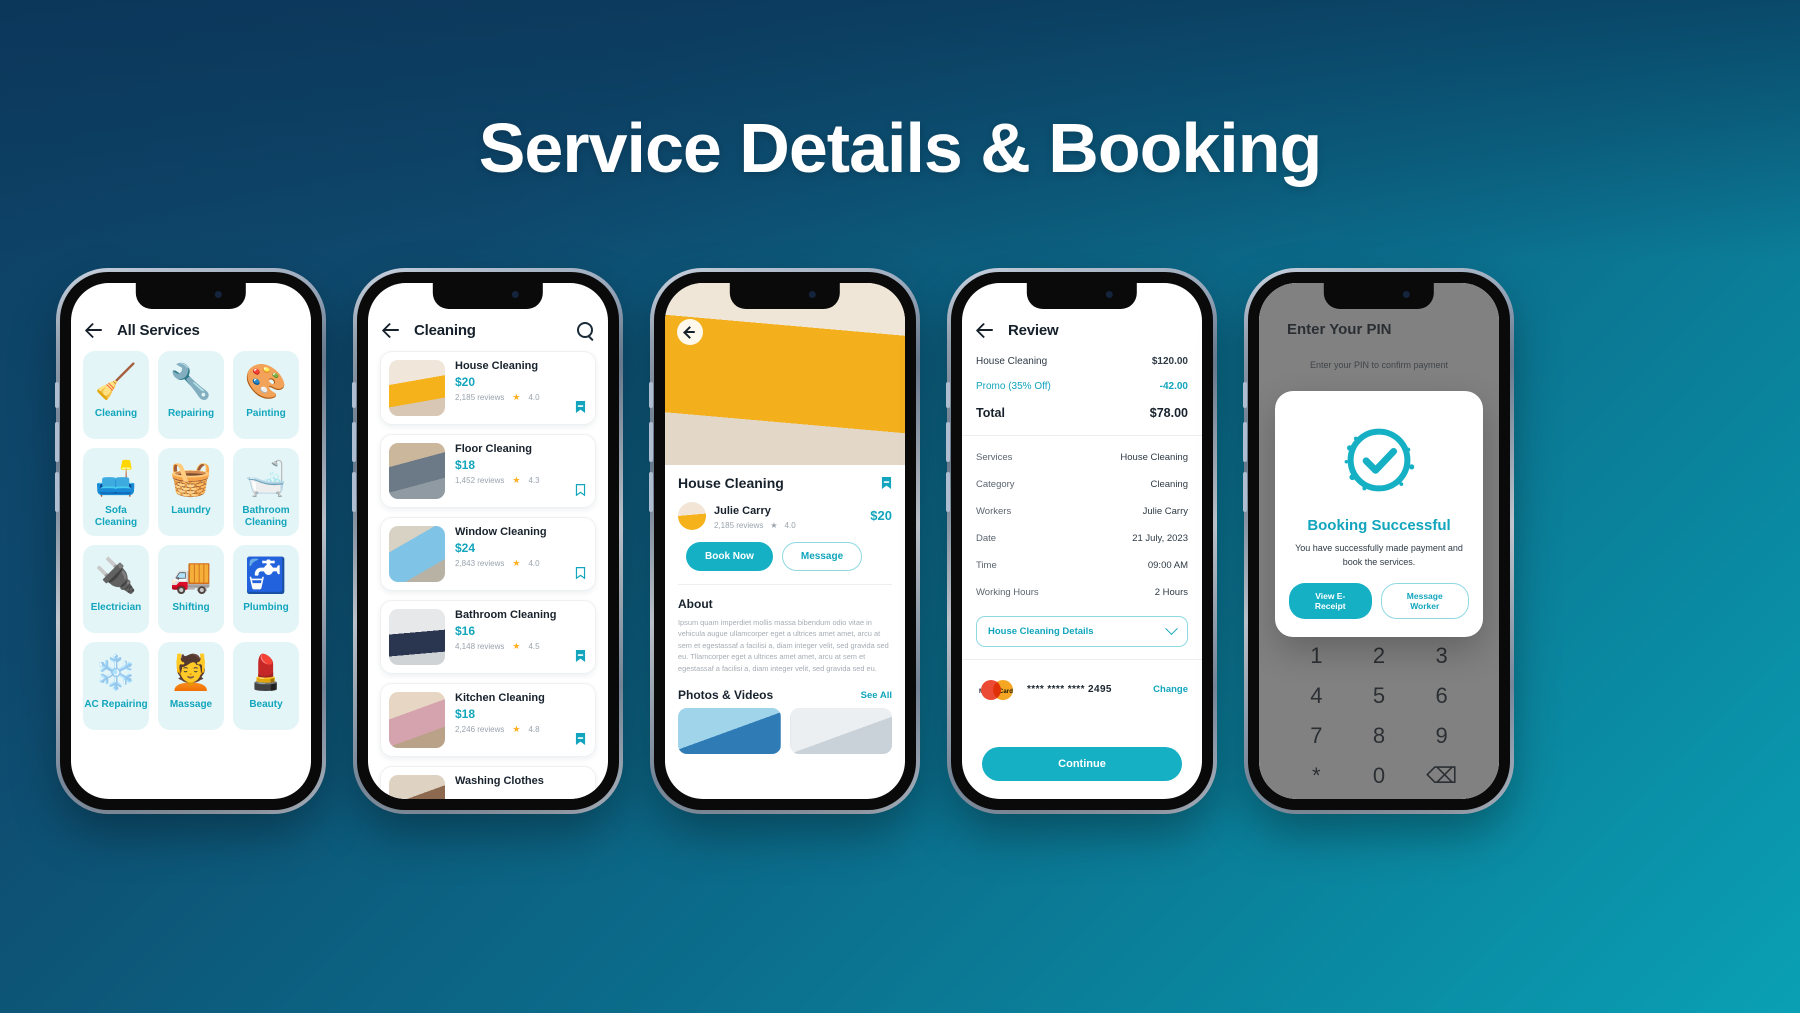 The image size is (1800, 1013). What do you see at coordinates (191, 492) in the screenshot?
I see `service-tile-laundry: 🧺 Laundry` at bounding box center [191, 492].